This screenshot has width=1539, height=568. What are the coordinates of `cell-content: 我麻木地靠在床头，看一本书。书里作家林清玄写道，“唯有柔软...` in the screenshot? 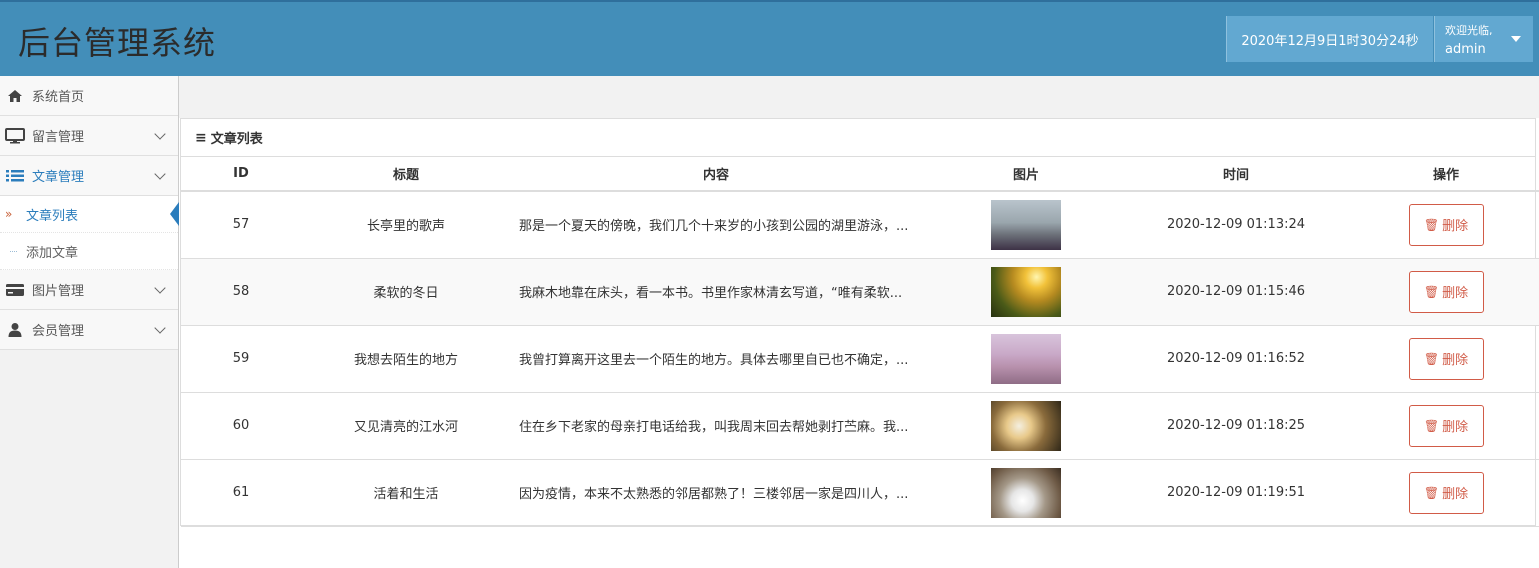 It's located at (716, 292).